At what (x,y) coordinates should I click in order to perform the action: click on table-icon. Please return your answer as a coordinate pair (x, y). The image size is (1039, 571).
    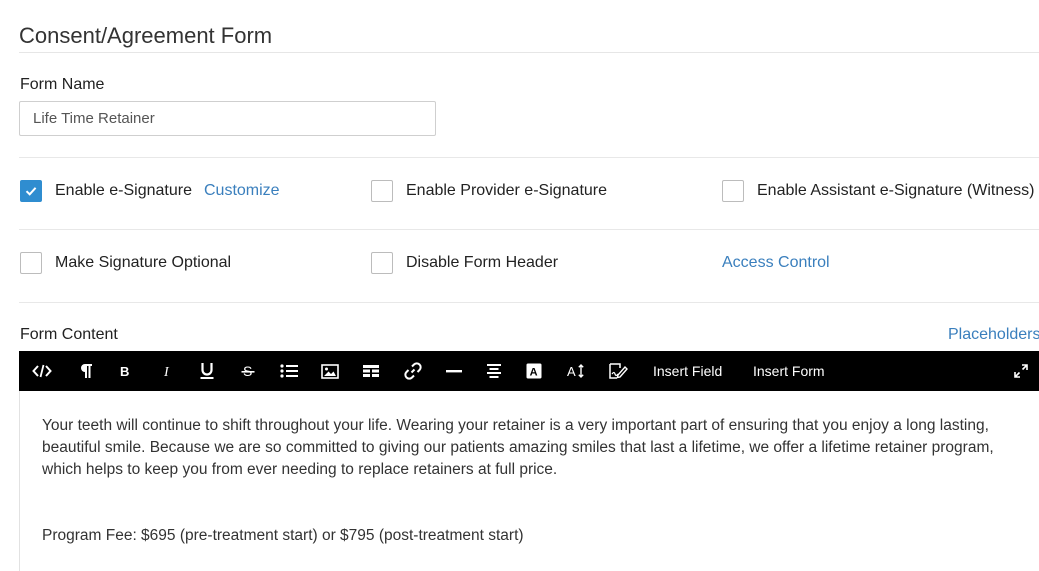
    Looking at the image, I should click on (371, 371).